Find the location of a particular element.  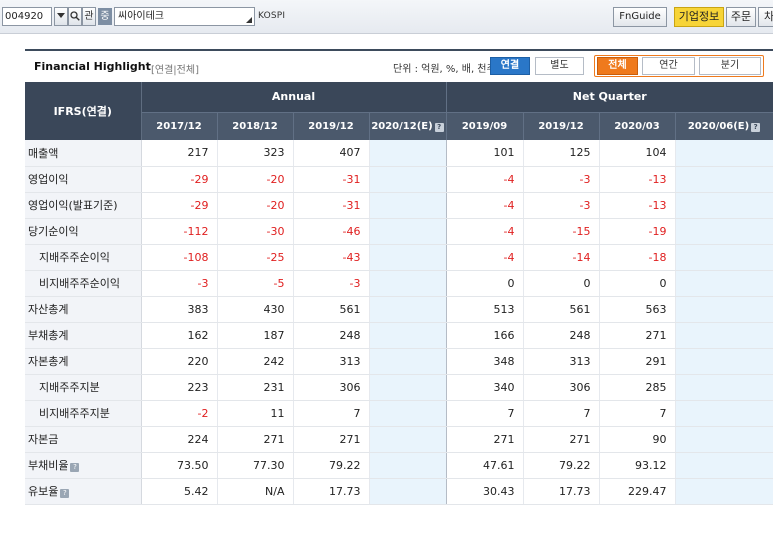

period-label: 2019/12 is located at coordinates (561, 126).